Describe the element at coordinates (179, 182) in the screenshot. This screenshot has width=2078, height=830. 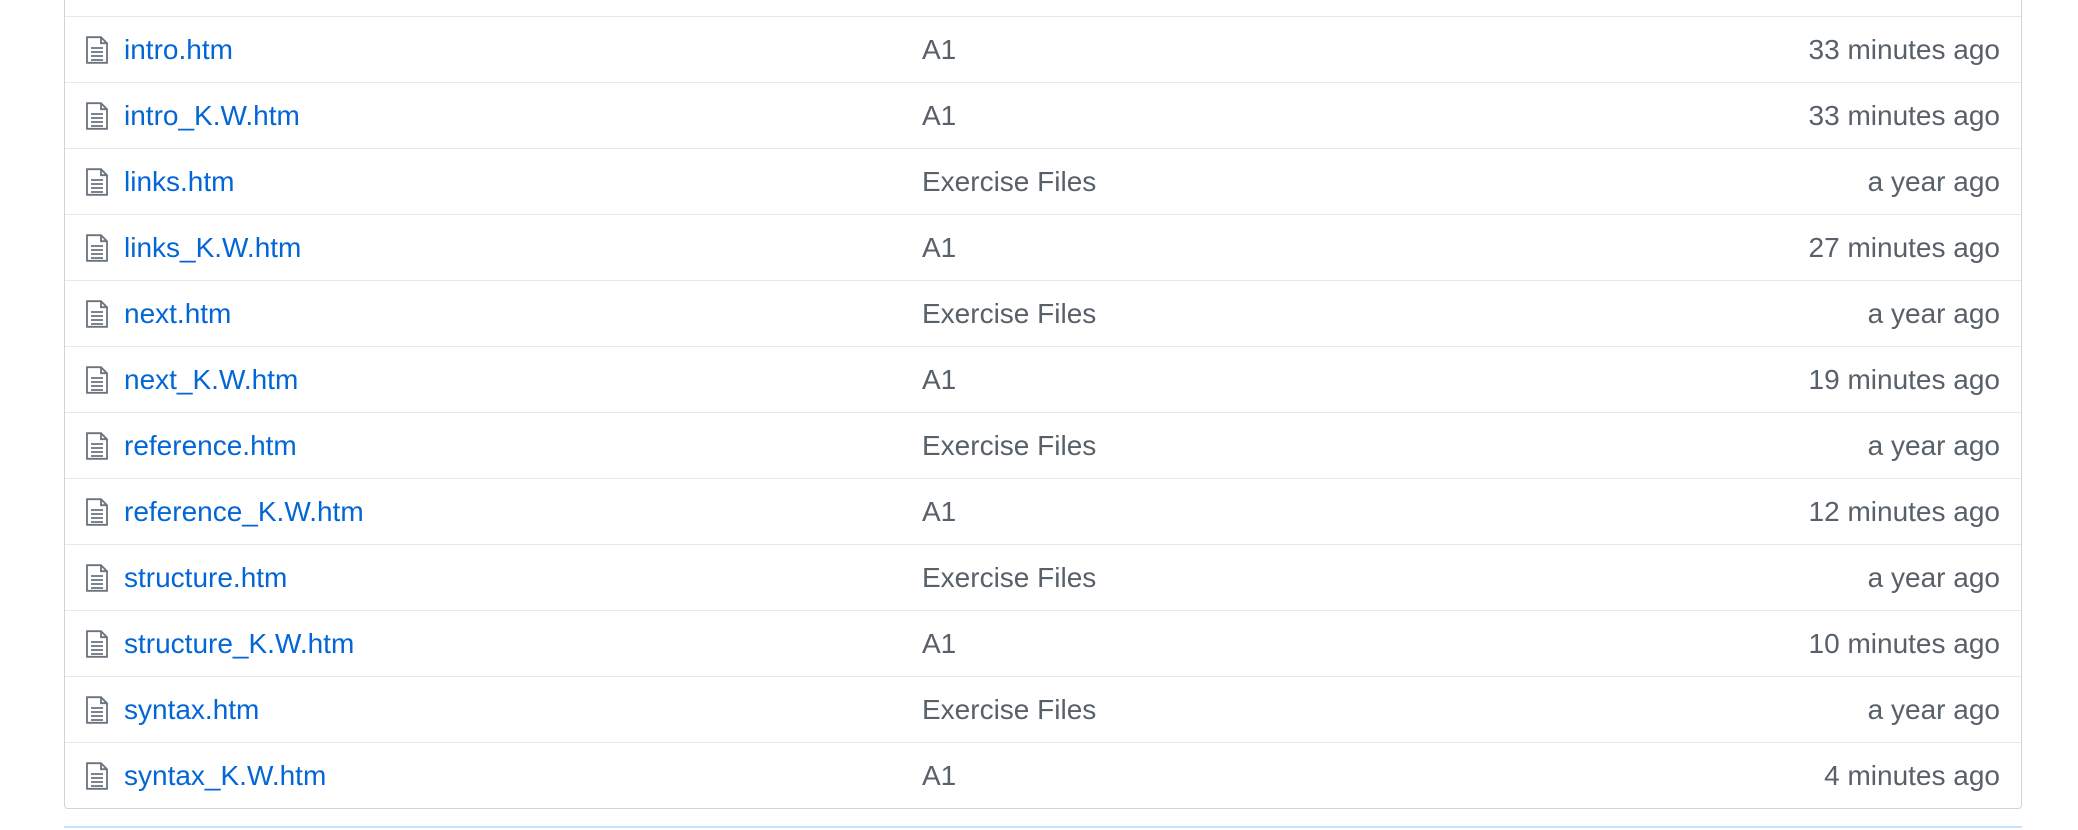
I see `file-name-link: links.htm` at that location.